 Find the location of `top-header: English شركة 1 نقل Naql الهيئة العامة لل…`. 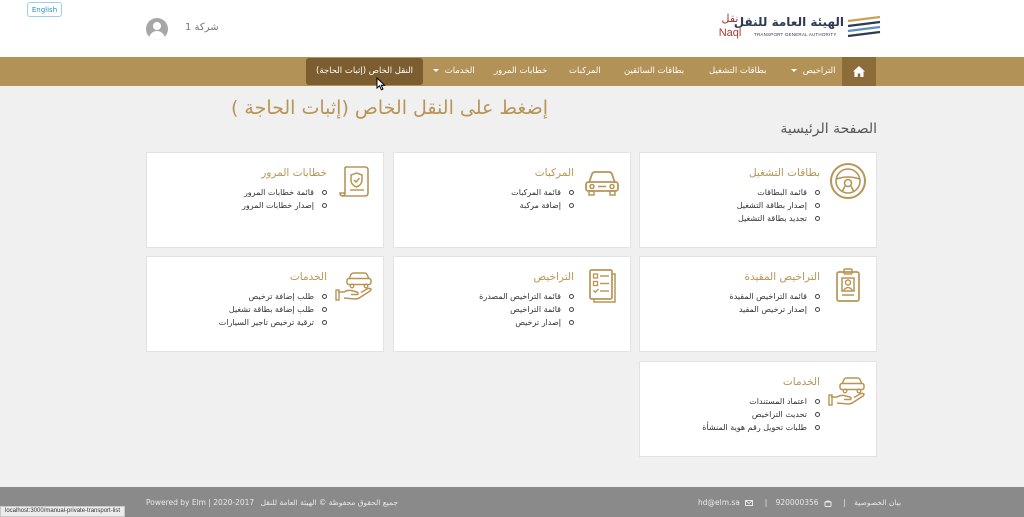

top-header: English شركة 1 نقل Naql الهيئة العامة لل… is located at coordinates (512, 28).